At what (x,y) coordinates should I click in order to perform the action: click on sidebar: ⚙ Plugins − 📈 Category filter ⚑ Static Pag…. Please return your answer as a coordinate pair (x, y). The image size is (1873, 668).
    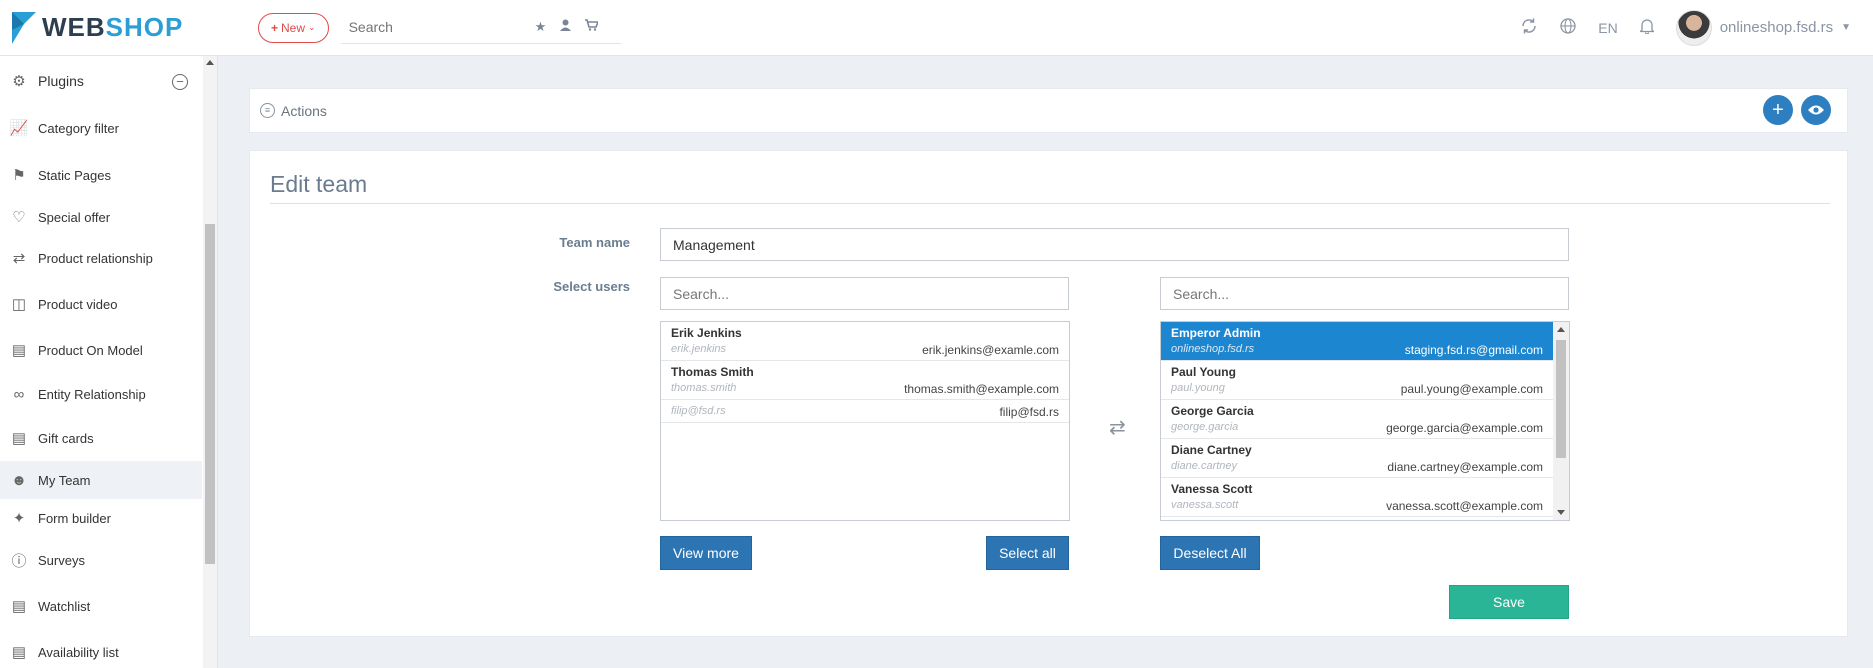
    Looking at the image, I should click on (109, 362).